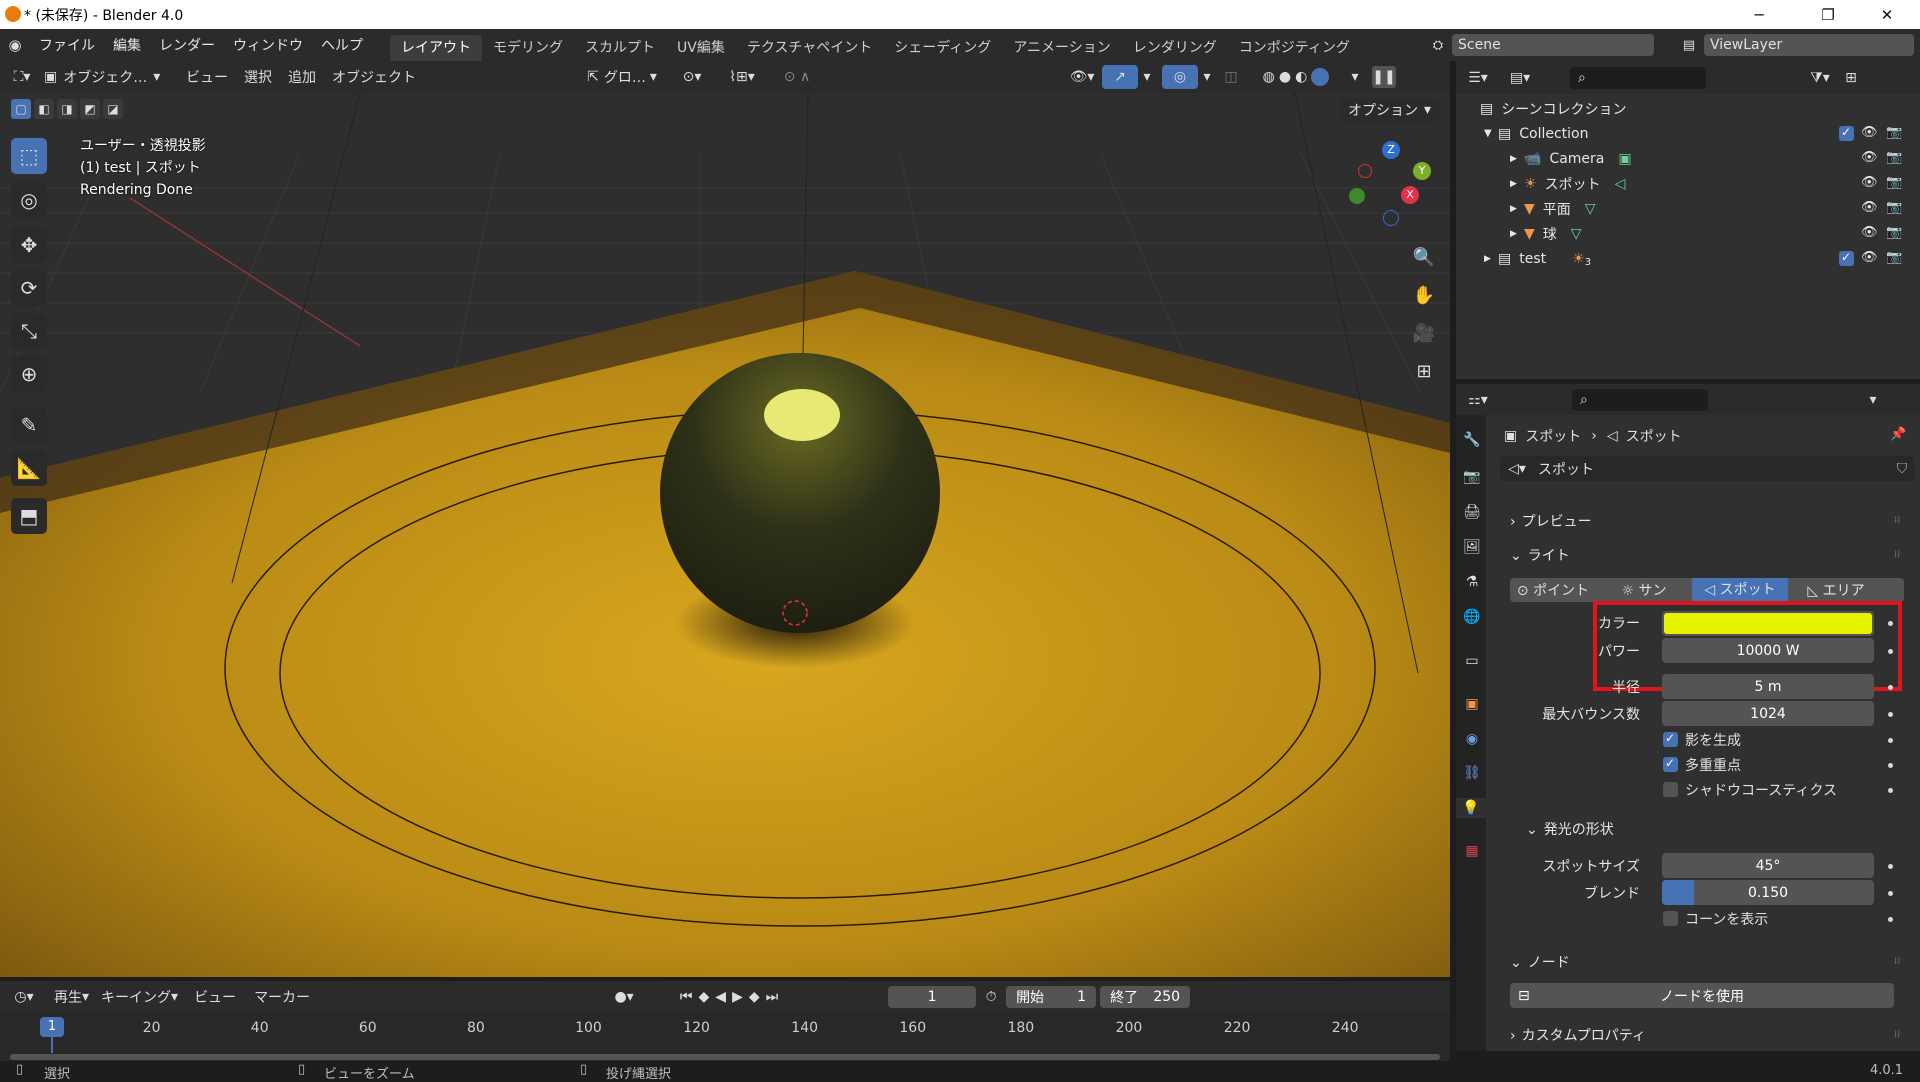 The width and height of the screenshot is (1920, 1082). Describe the element at coordinates (29, 425) in the screenshot. I see `annotate-tool-icon: ✎` at that location.